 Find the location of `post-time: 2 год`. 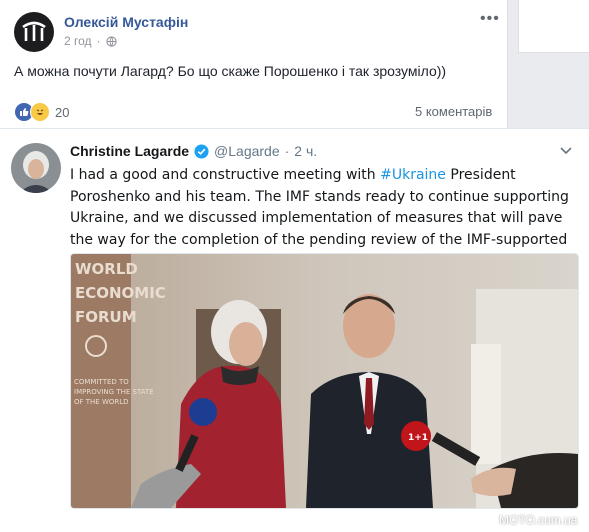

post-time: 2 год is located at coordinates (78, 41).